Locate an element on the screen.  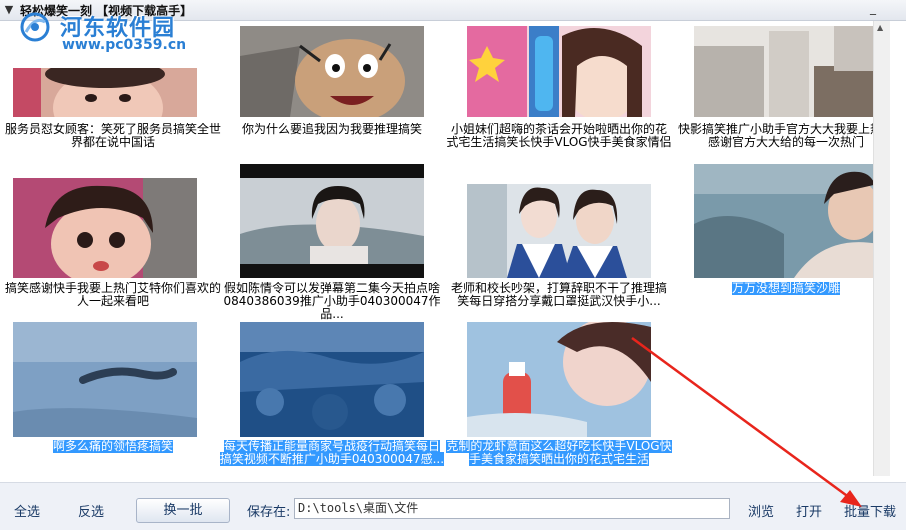
video-title-caption: 克制的龙虾意面这么超好吃长快手VLOG快手美食家搞笑晒出你的花式宅生活 is located at coordinates (559, 453).